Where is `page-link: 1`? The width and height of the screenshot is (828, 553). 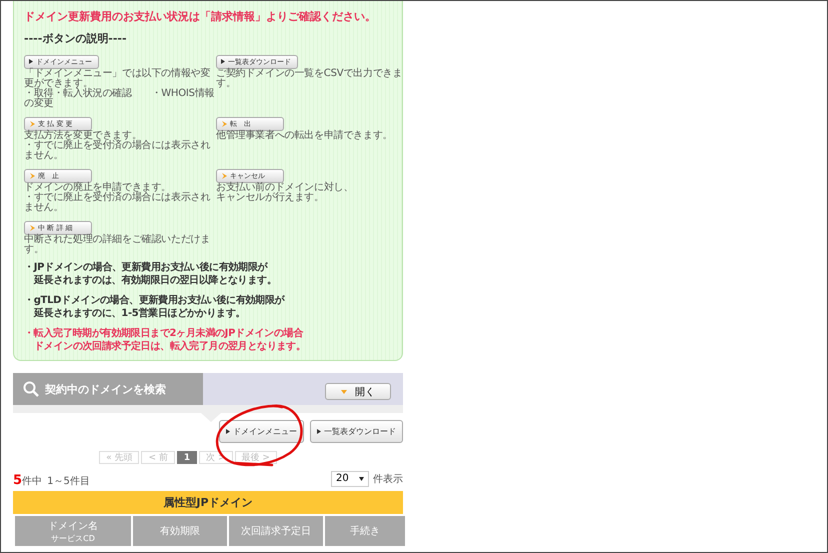
page-link: 1 is located at coordinates (187, 457).